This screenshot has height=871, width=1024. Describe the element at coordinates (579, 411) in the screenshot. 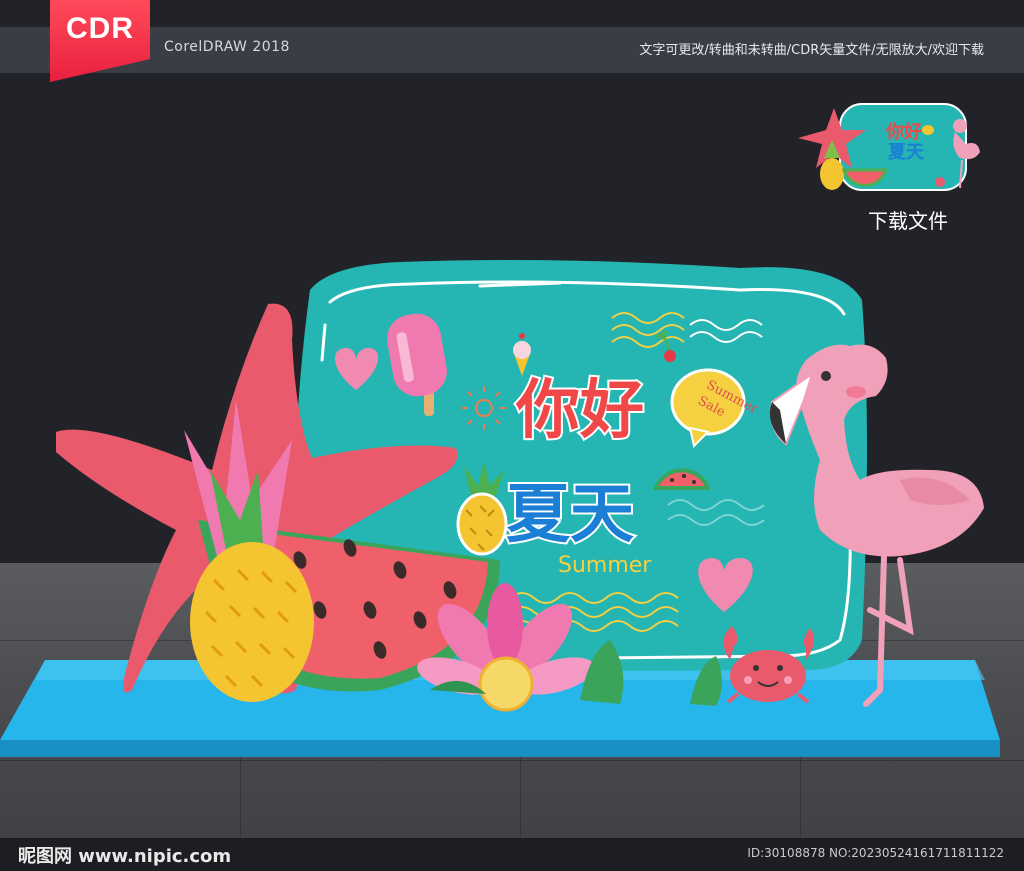

I see `title-line1: 你好` at that location.